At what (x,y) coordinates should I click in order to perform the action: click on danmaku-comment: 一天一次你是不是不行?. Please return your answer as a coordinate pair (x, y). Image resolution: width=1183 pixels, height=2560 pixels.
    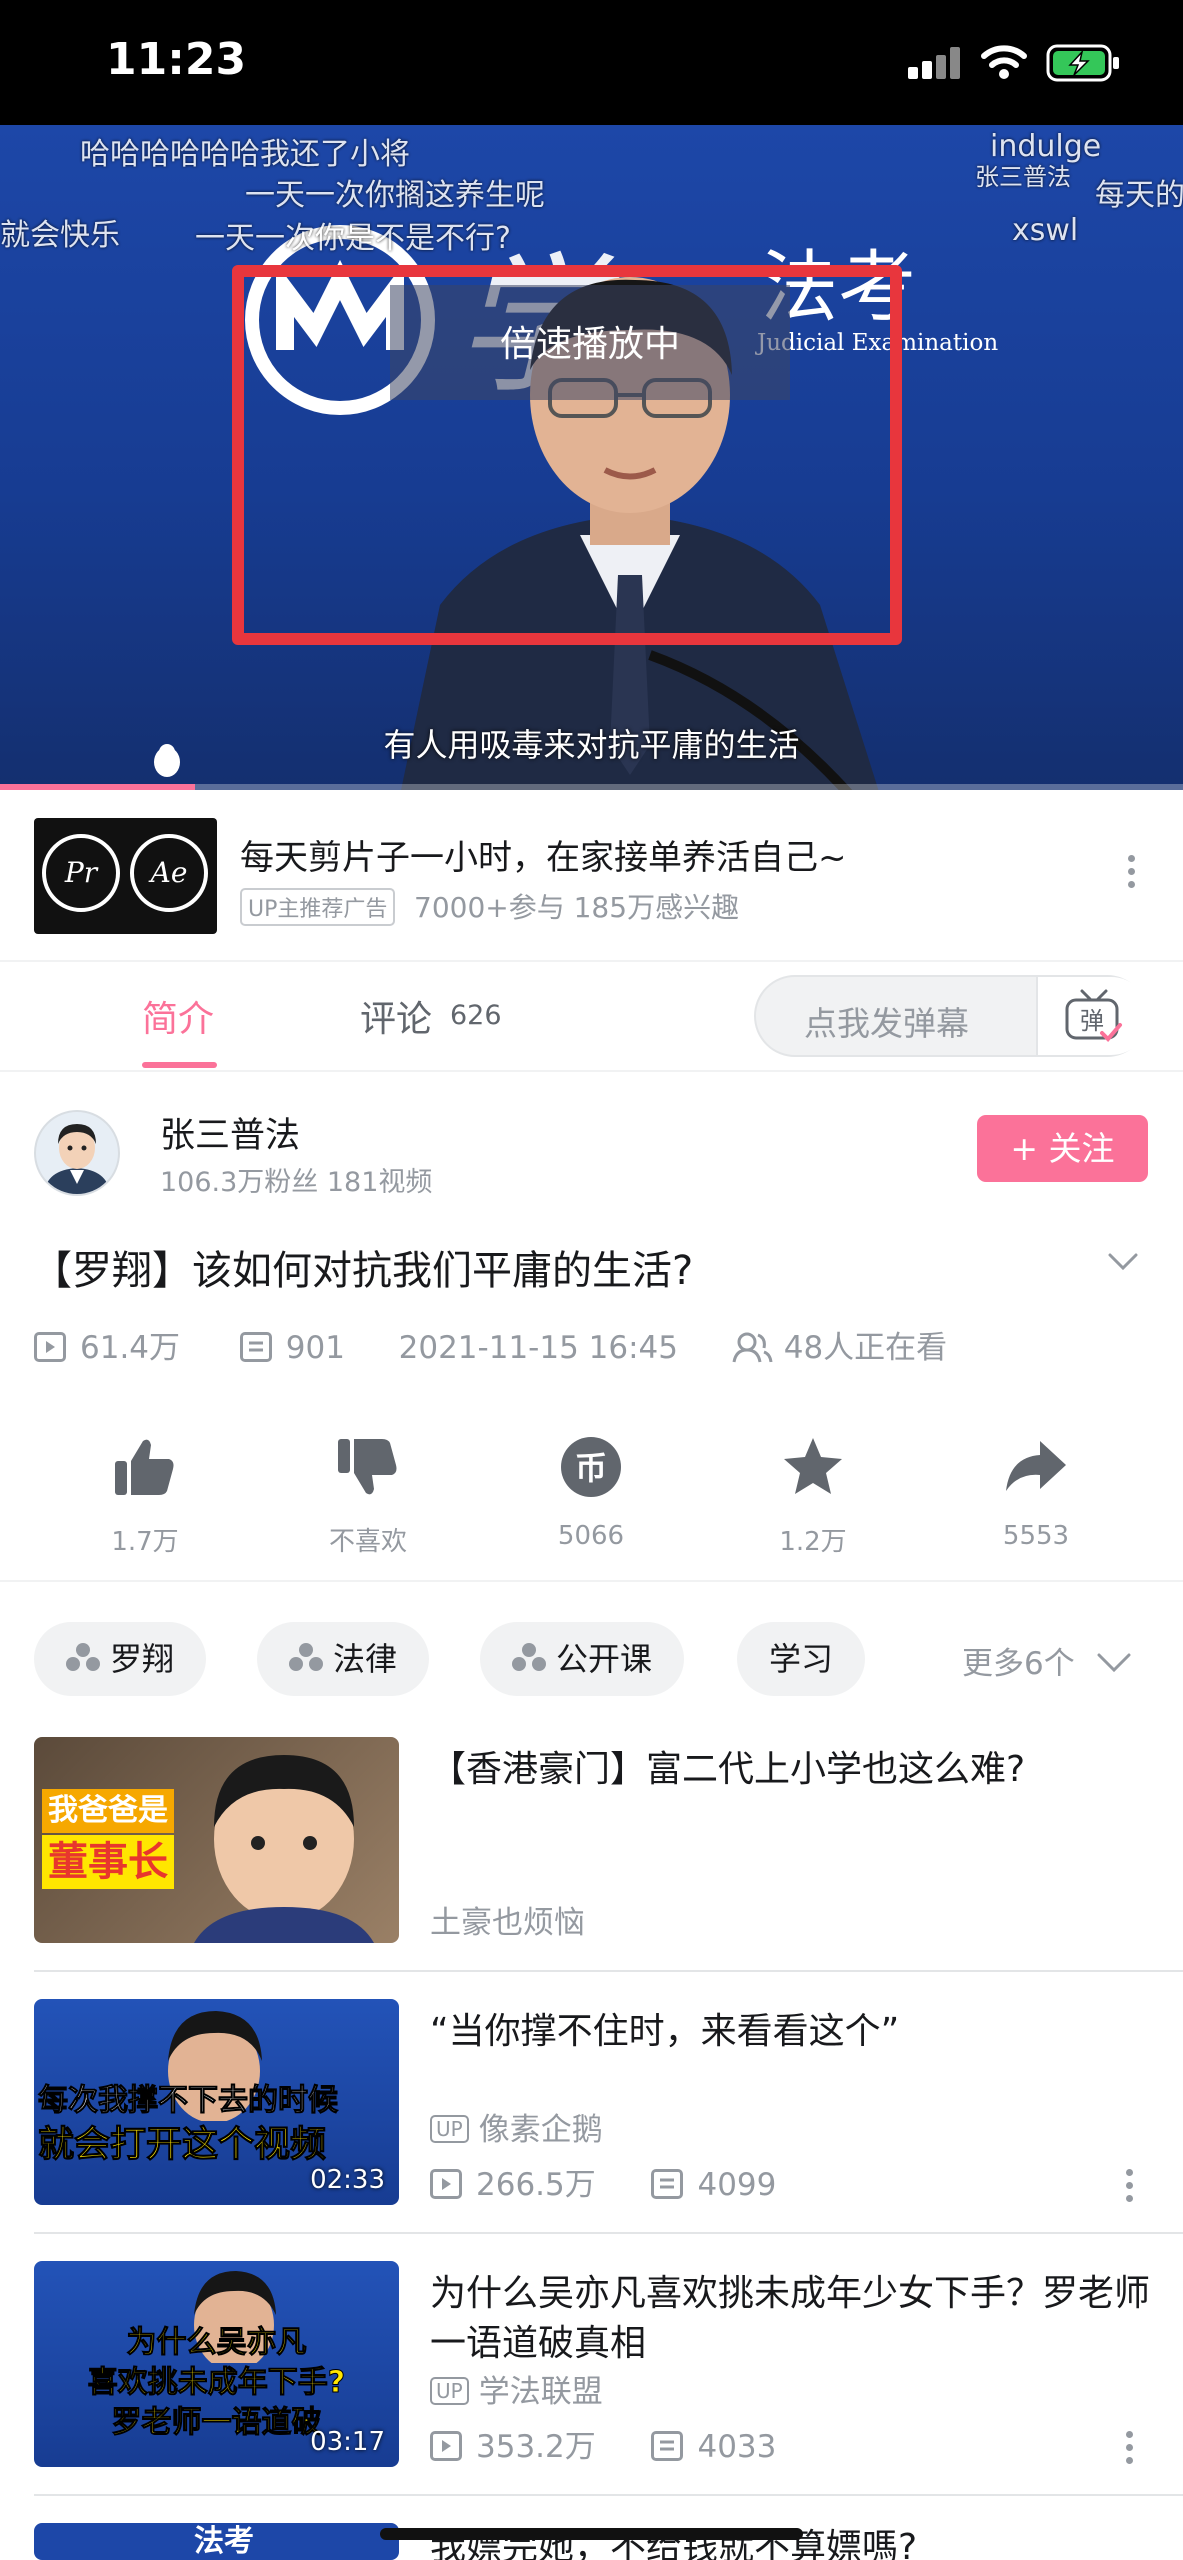
    Looking at the image, I should click on (353, 238).